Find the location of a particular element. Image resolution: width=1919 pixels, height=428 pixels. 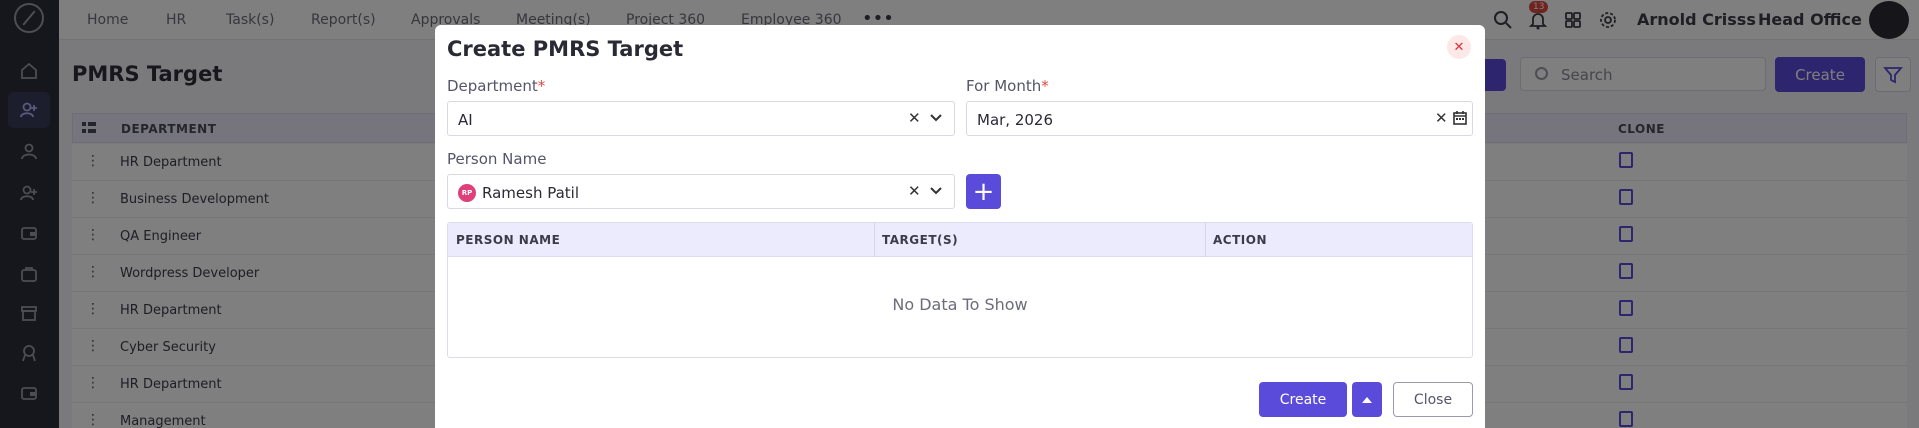

create-options-button is located at coordinates (1367, 399).